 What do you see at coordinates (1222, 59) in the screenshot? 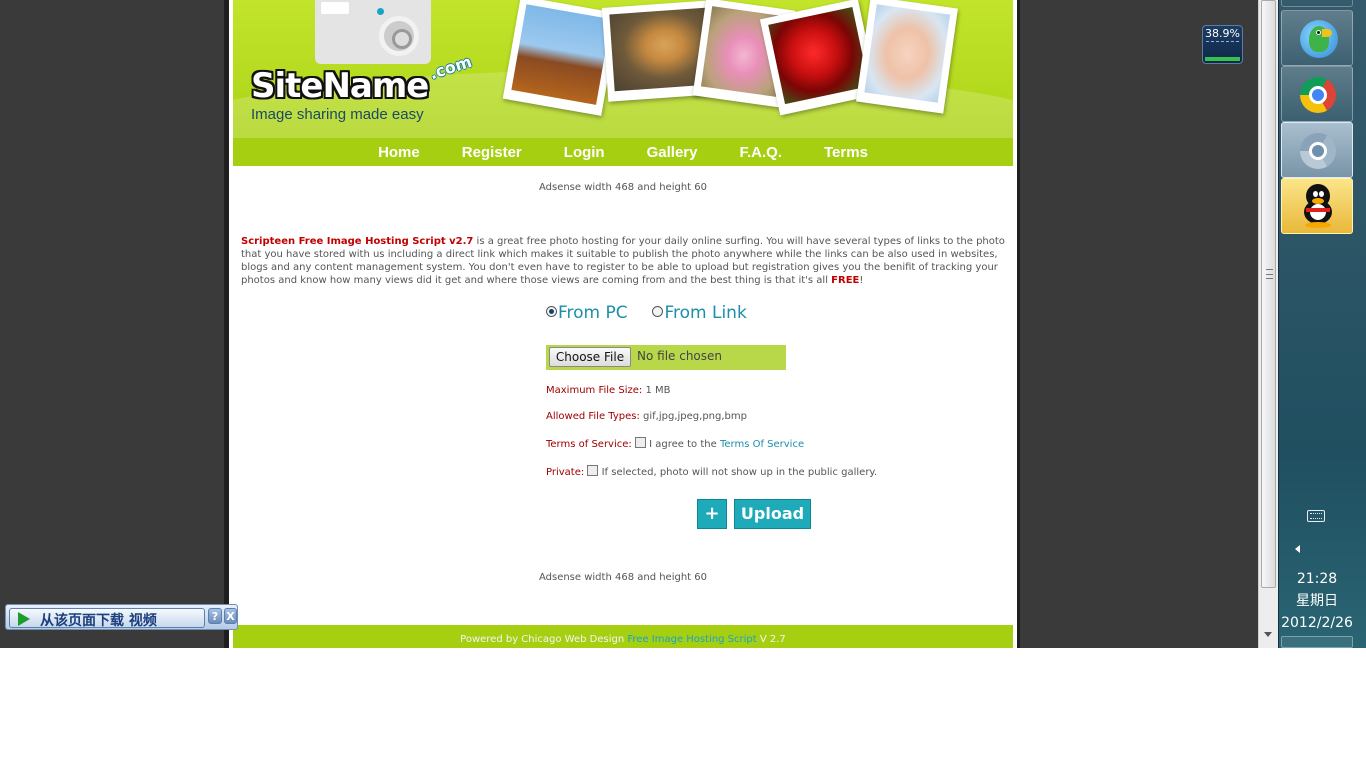
I see `gadget-bar` at bounding box center [1222, 59].